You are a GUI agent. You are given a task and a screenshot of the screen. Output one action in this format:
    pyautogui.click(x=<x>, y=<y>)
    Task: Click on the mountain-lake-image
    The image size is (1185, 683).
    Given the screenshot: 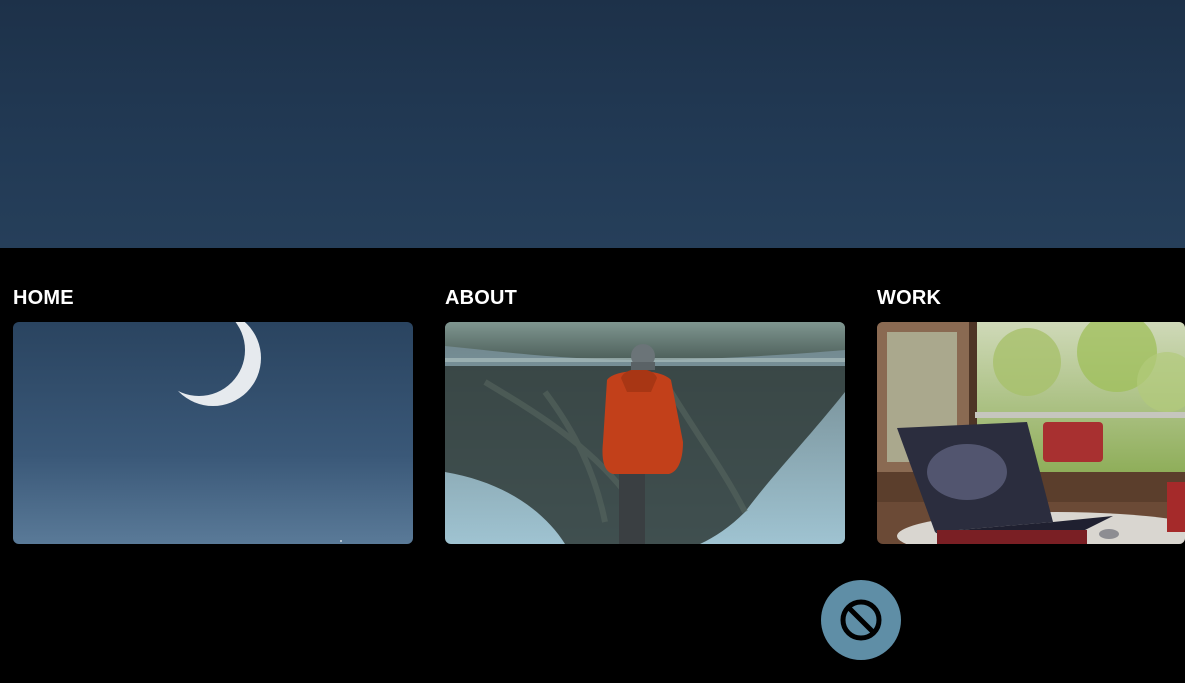 What is the action you would take?
    pyautogui.click(x=645, y=433)
    